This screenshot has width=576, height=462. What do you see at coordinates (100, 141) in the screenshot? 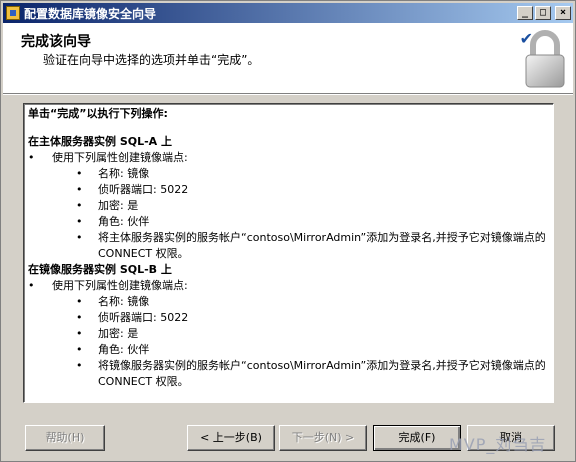
I see `section-heading: 在主体服务器实例 SQL-A 上` at bounding box center [100, 141].